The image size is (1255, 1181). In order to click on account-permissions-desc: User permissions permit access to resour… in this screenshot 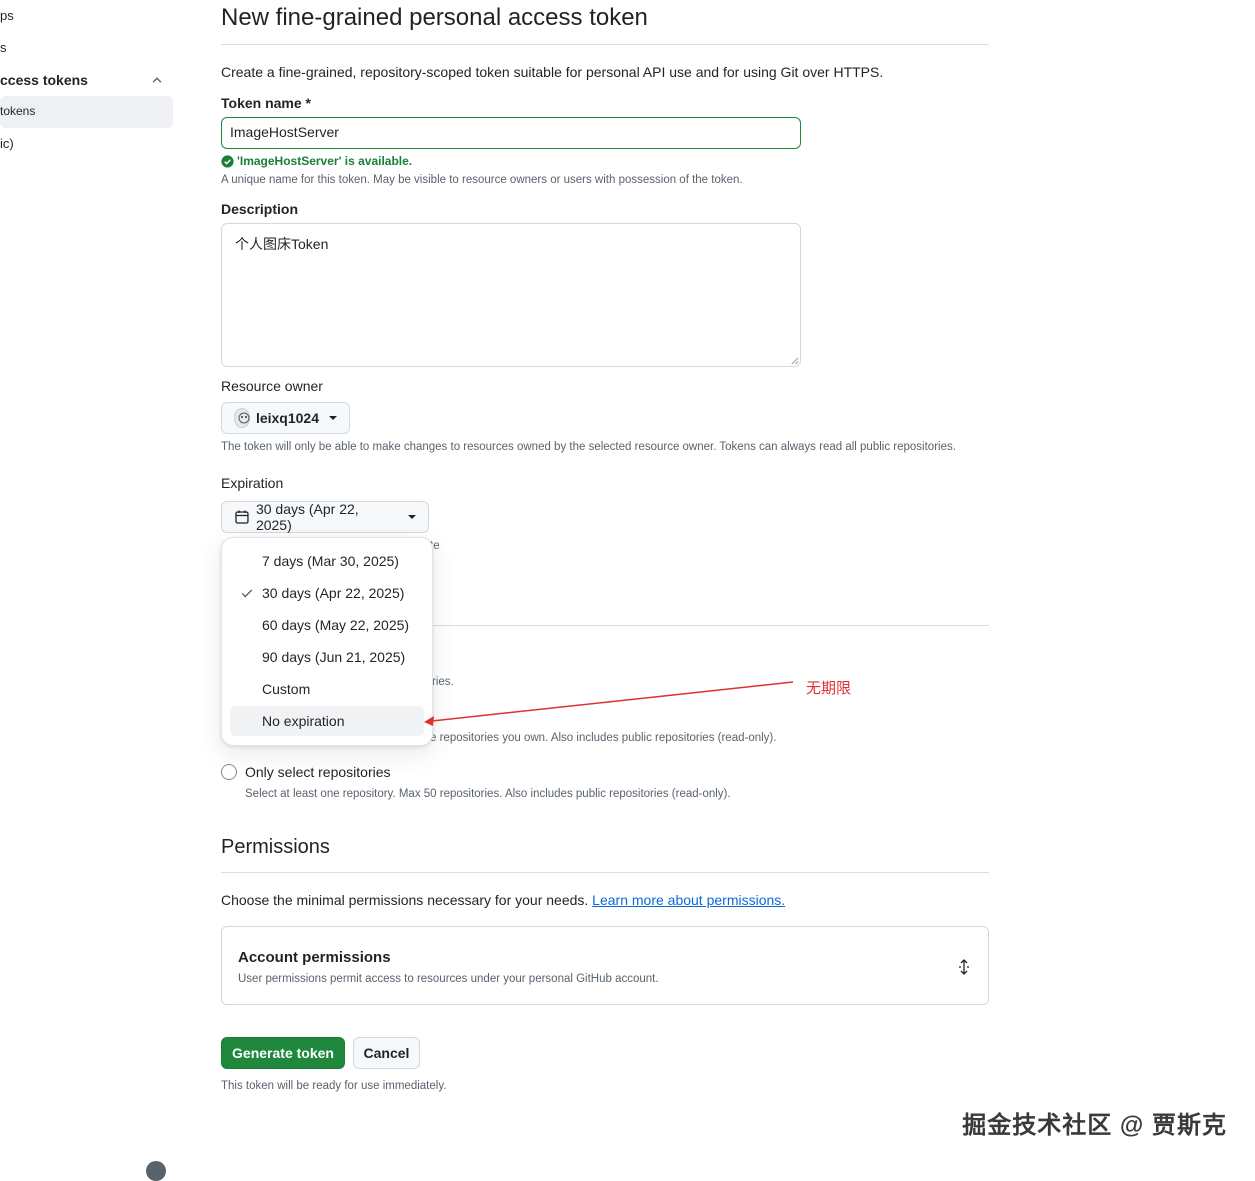, I will do `click(448, 979)`.